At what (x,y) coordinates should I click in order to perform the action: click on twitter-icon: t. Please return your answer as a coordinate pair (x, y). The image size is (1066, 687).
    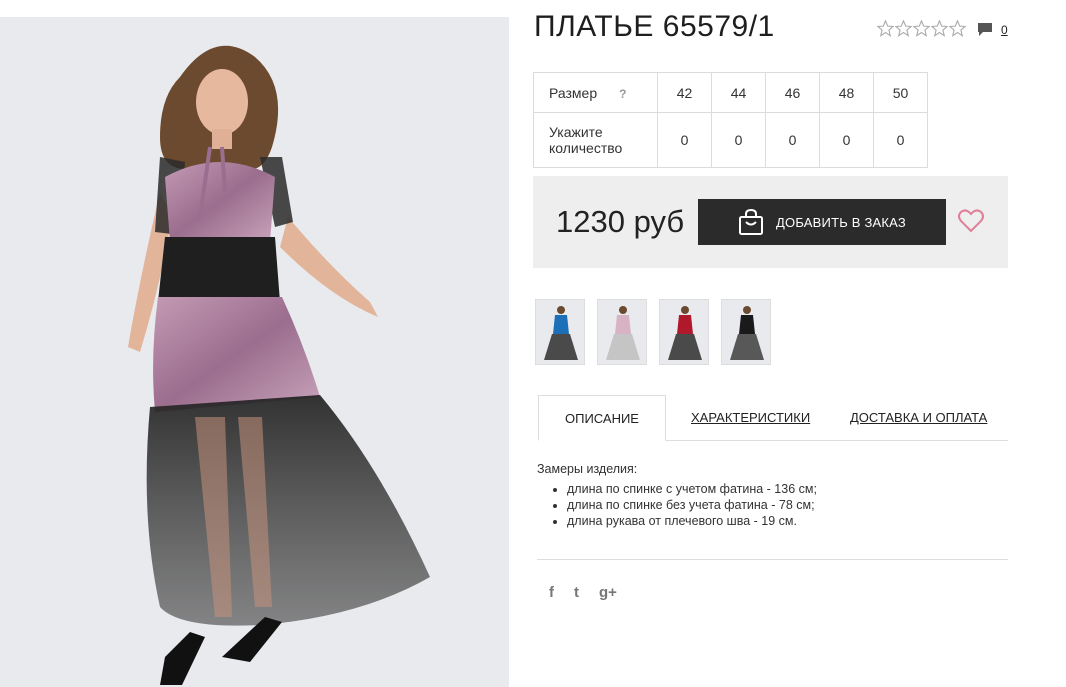
    Looking at the image, I should click on (576, 592).